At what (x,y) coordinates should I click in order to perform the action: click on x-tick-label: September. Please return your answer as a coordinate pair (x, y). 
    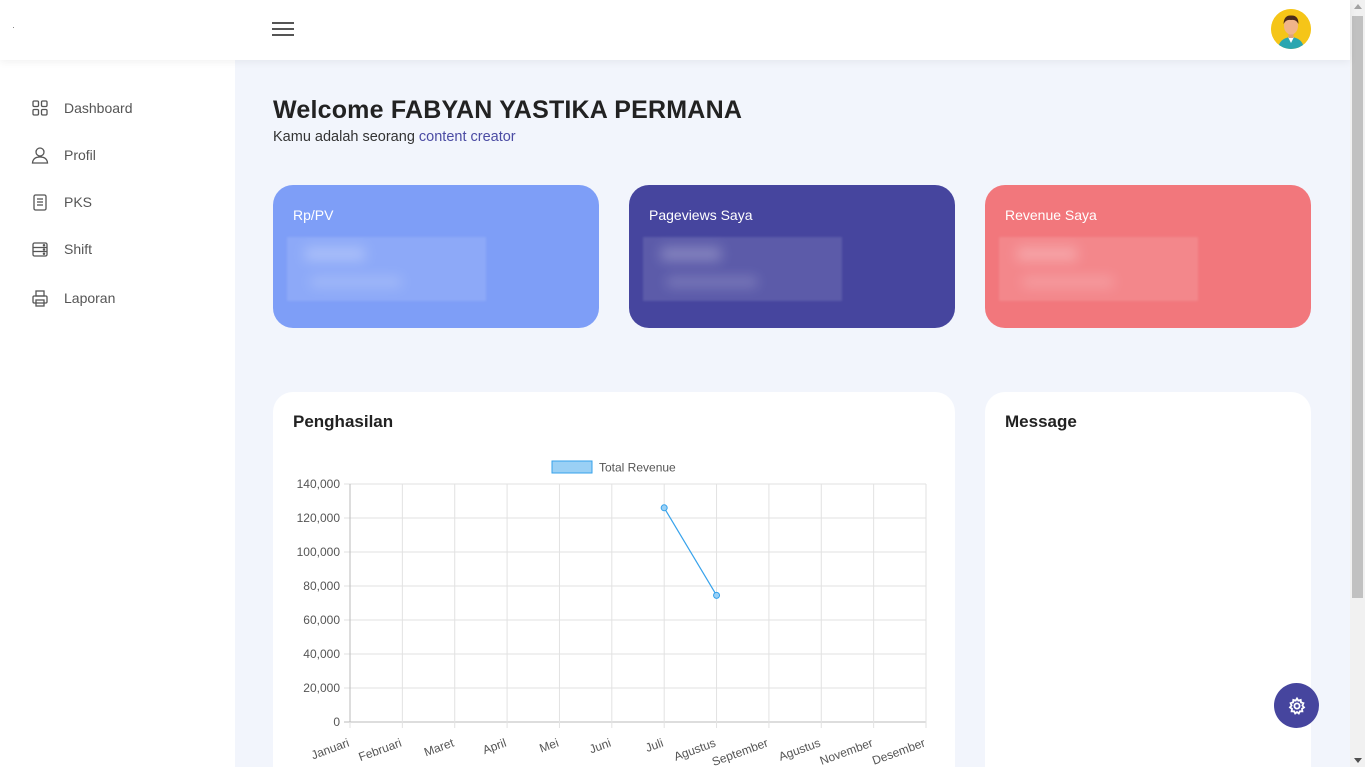
    Looking at the image, I should click on (740, 751).